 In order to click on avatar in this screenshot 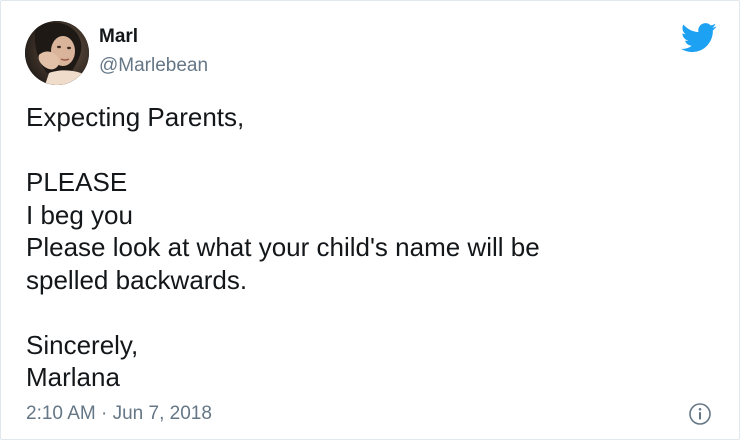, I will do `click(57, 53)`.